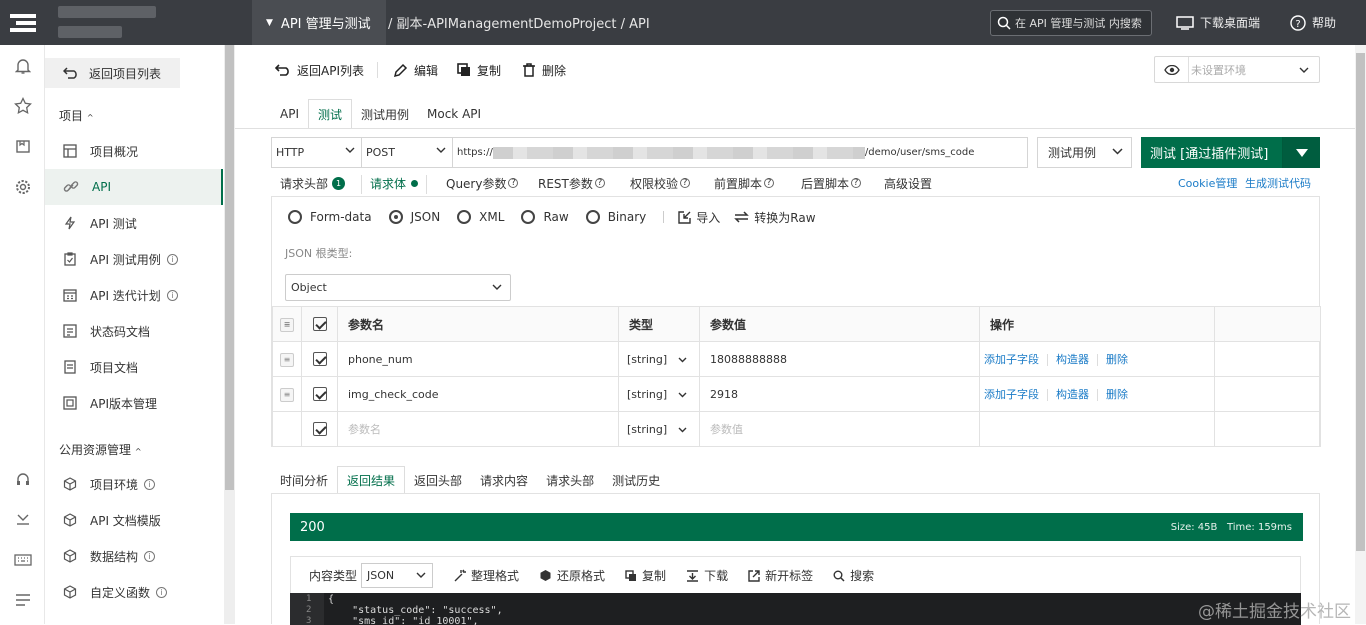 The image size is (1366, 625). I want to click on param-value-cell: 18088888888, so click(839, 359).